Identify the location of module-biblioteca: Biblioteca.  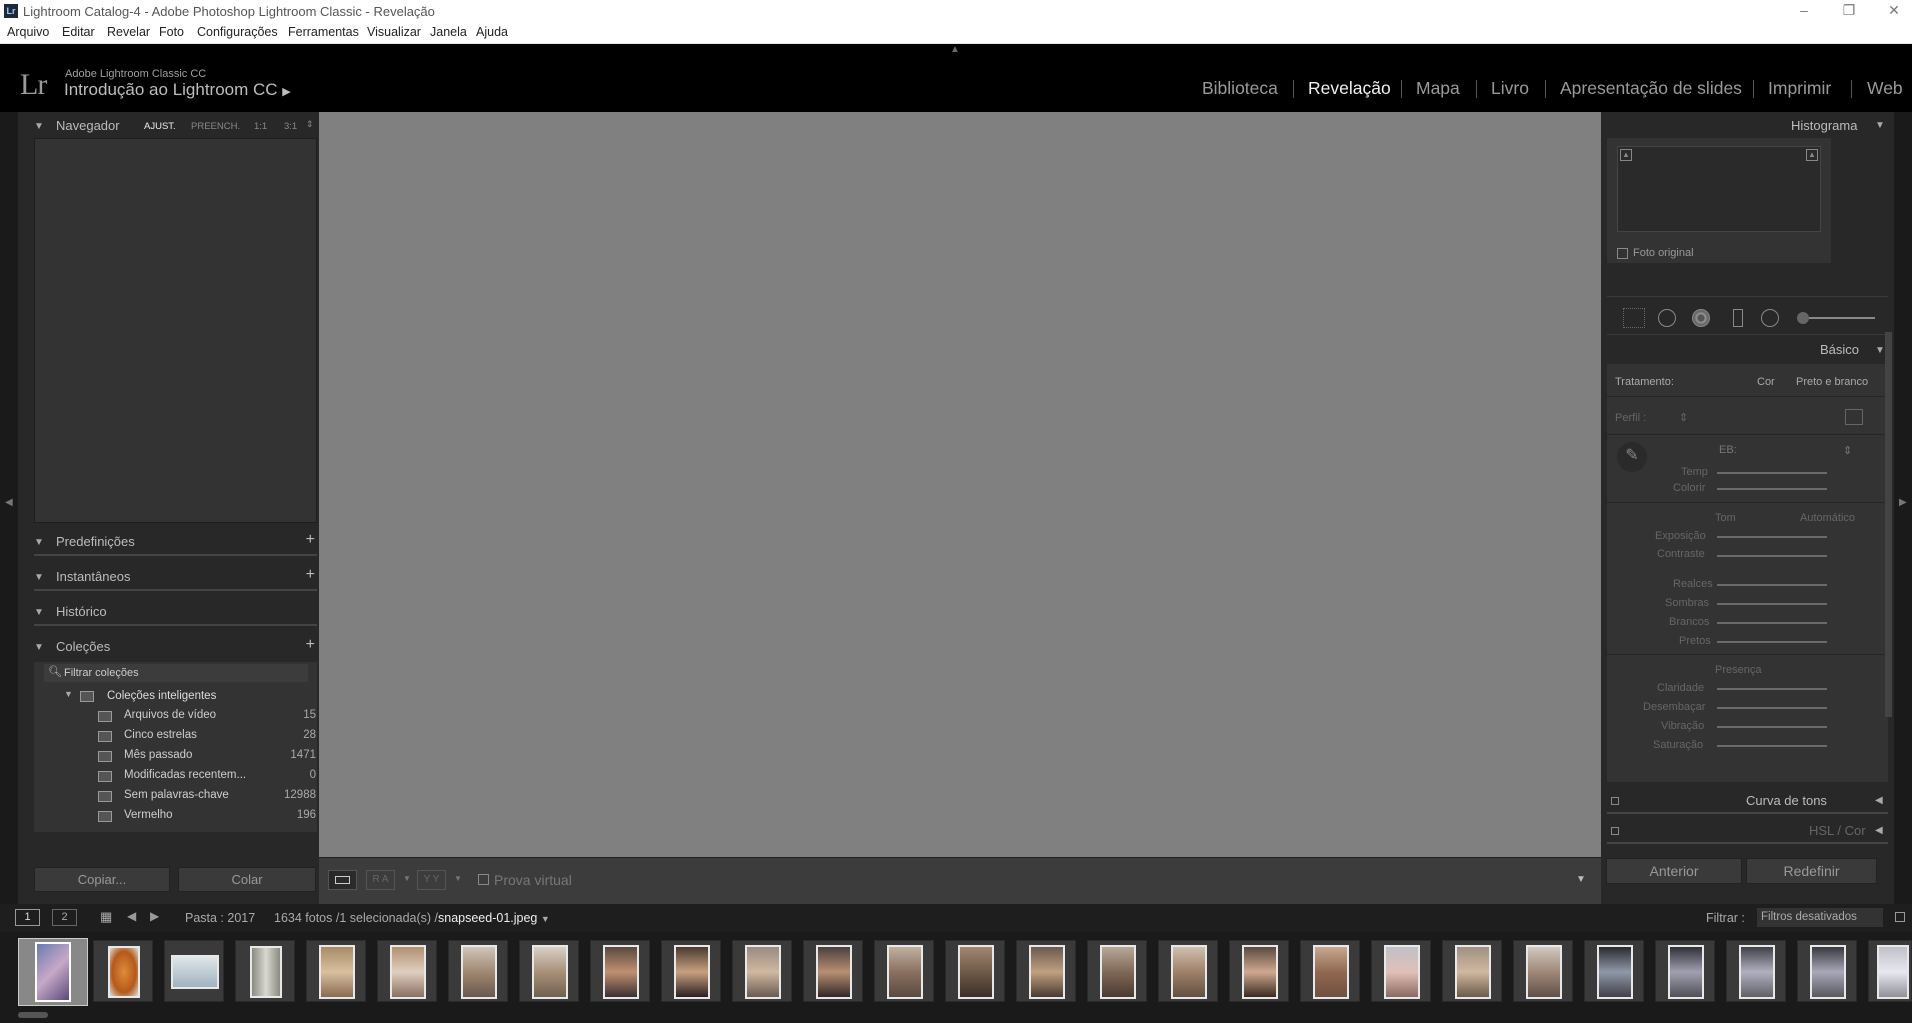
(1240, 88).